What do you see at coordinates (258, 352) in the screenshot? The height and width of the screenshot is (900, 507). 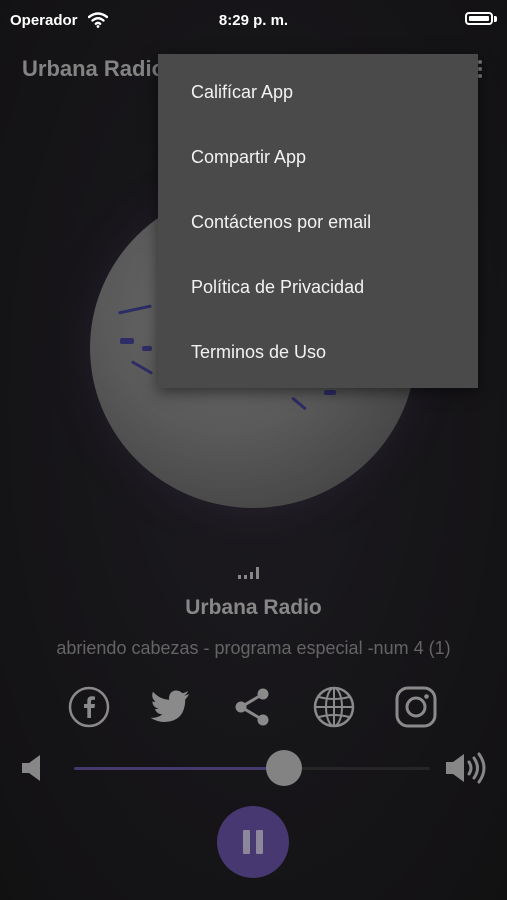 I see `menu-item-terms-of-use: Terminos de Uso` at bounding box center [258, 352].